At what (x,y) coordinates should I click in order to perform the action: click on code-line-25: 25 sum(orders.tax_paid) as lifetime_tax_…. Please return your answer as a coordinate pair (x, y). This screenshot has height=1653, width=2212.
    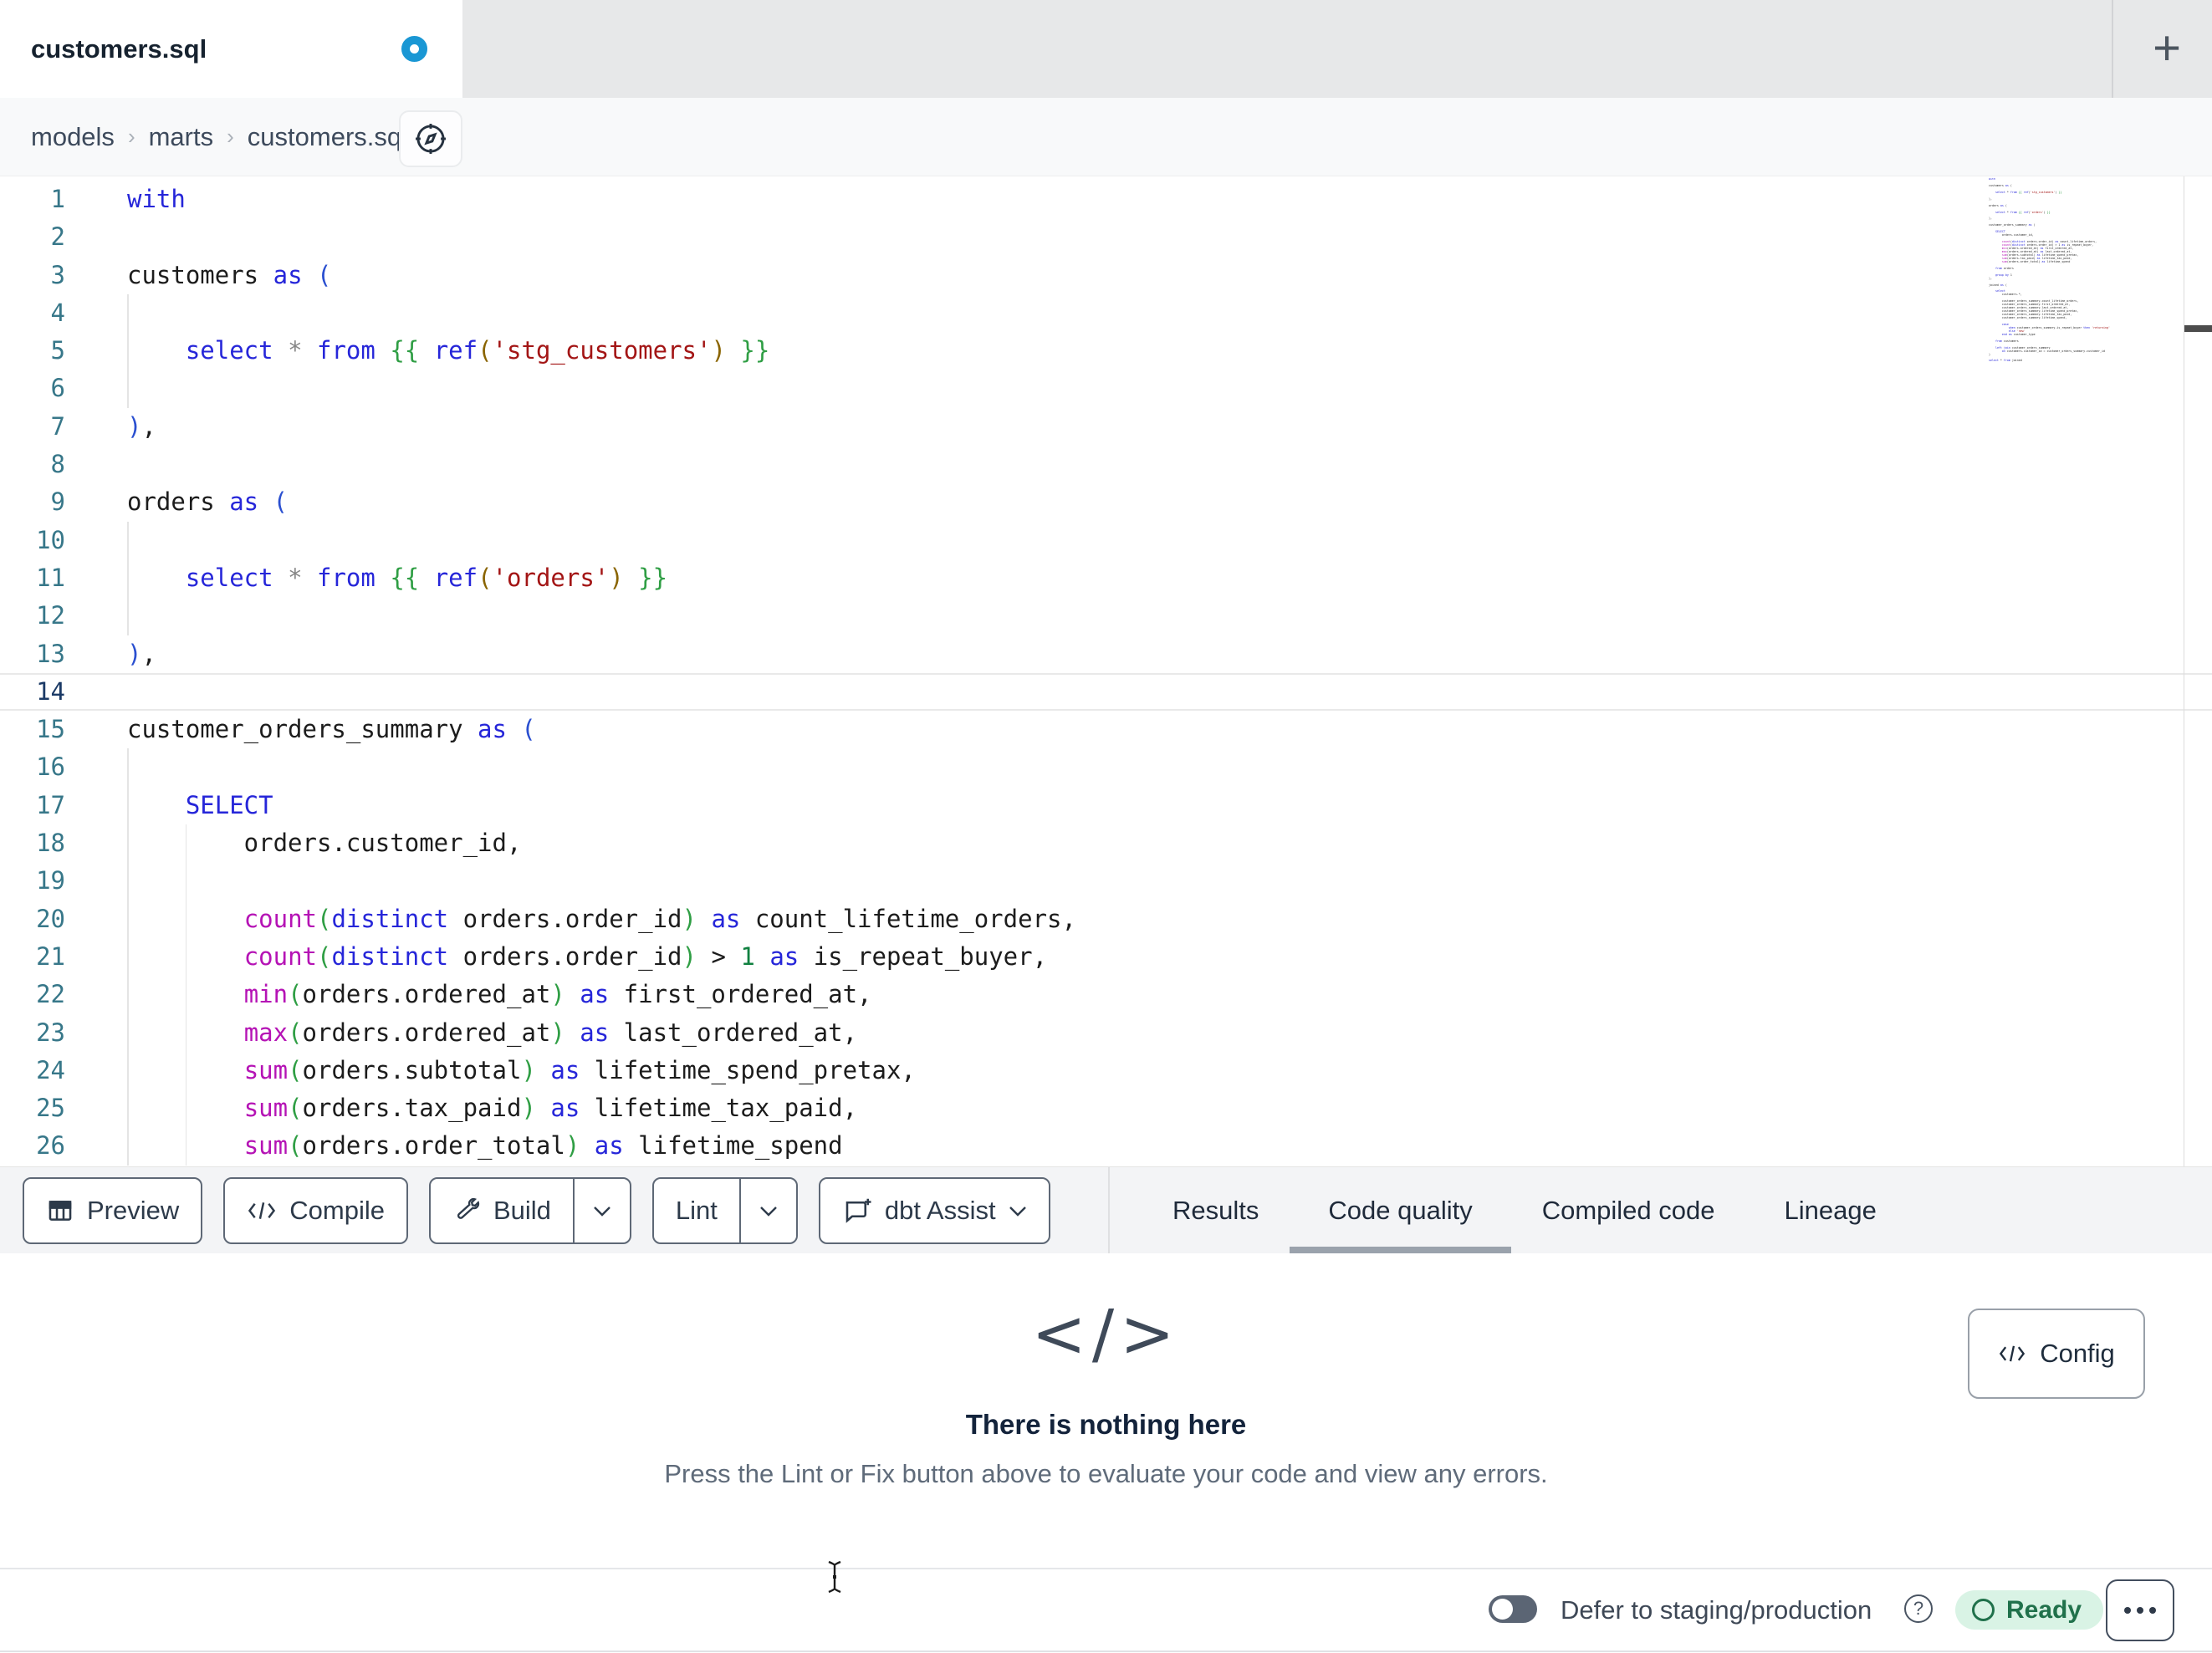
    Looking at the image, I should click on (1106, 1108).